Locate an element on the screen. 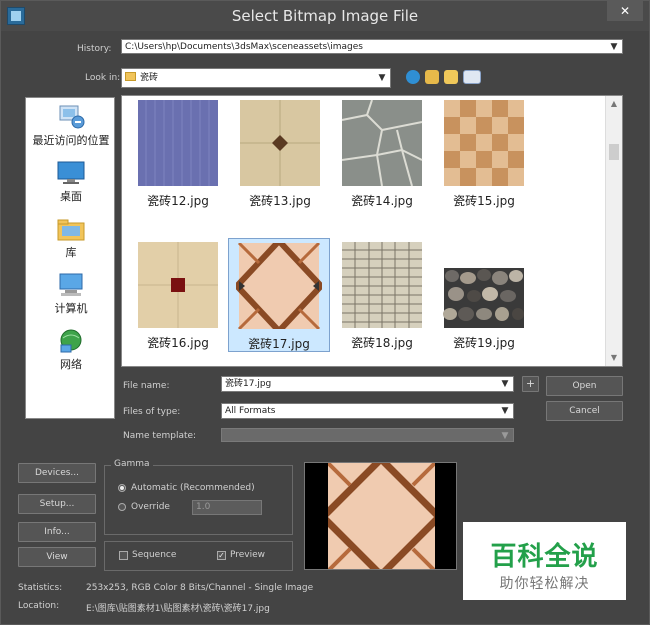  preview-label: Preview is located at coordinates (248, 555).